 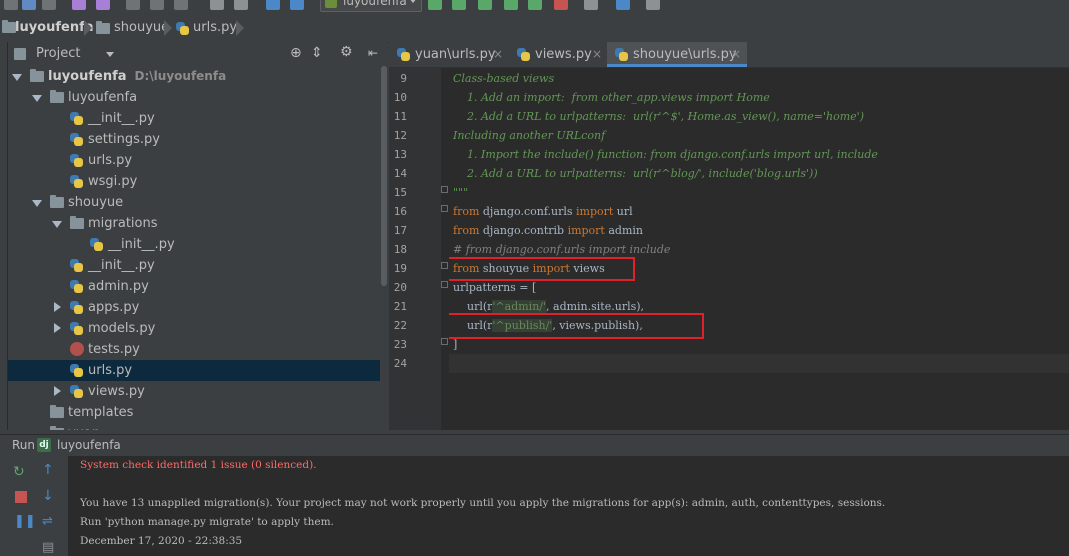 I want to click on tree-item-label: __init__.py, so click(x=121, y=265).